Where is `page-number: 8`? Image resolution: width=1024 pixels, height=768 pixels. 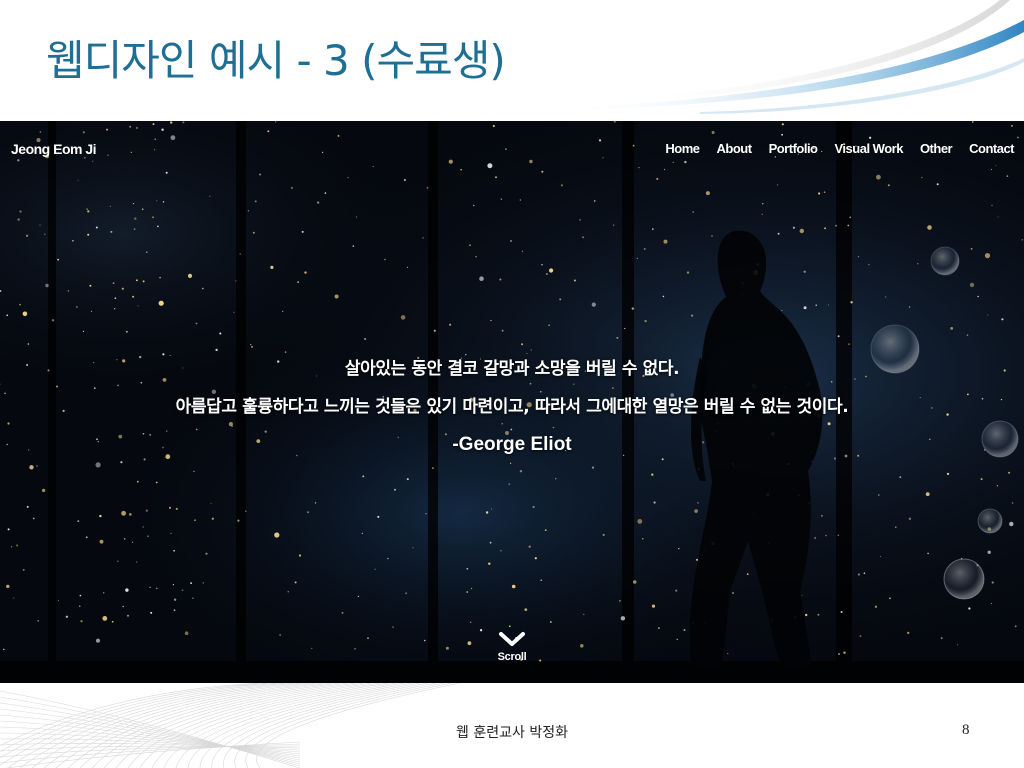
page-number: 8 is located at coordinates (966, 730).